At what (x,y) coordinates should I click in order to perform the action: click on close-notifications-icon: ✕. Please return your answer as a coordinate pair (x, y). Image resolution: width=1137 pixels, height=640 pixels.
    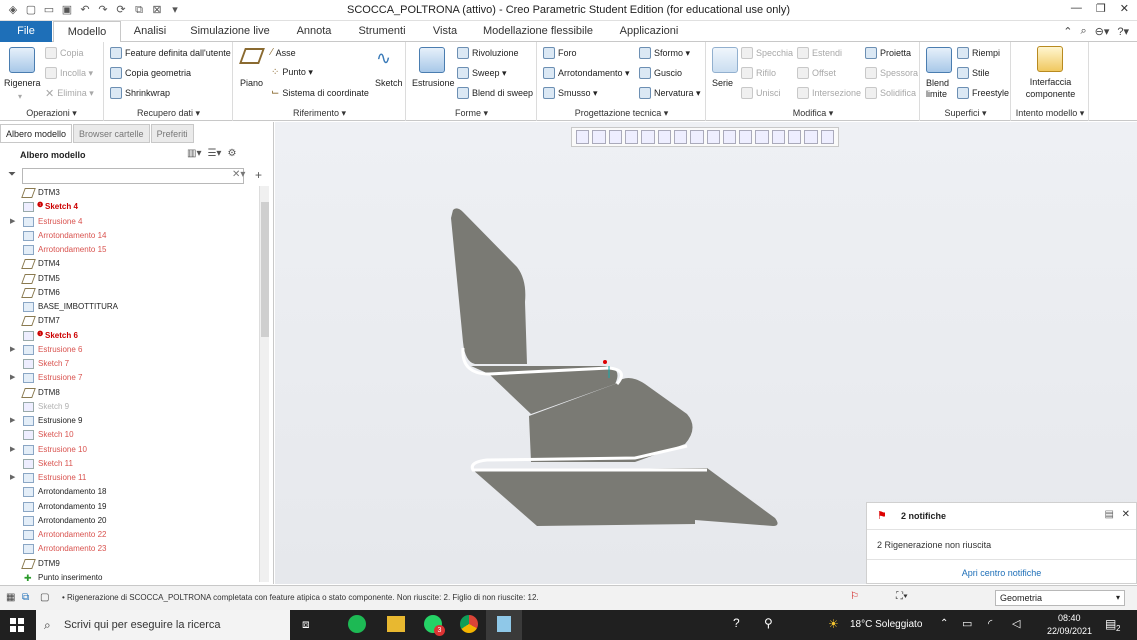
    Looking at the image, I should click on (1126, 514).